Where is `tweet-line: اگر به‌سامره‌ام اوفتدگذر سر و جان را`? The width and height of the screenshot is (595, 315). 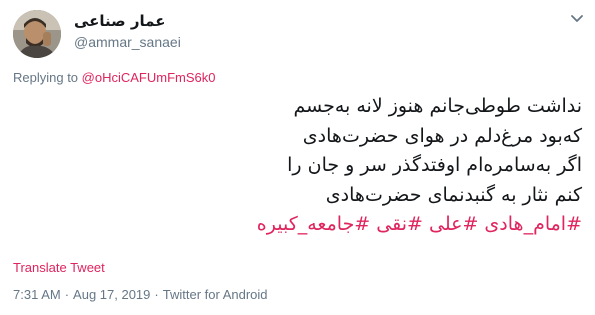
tweet-line: اگر به‌سامره‌ام اوفتدگذر سر و جان را is located at coordinates (434, 165).